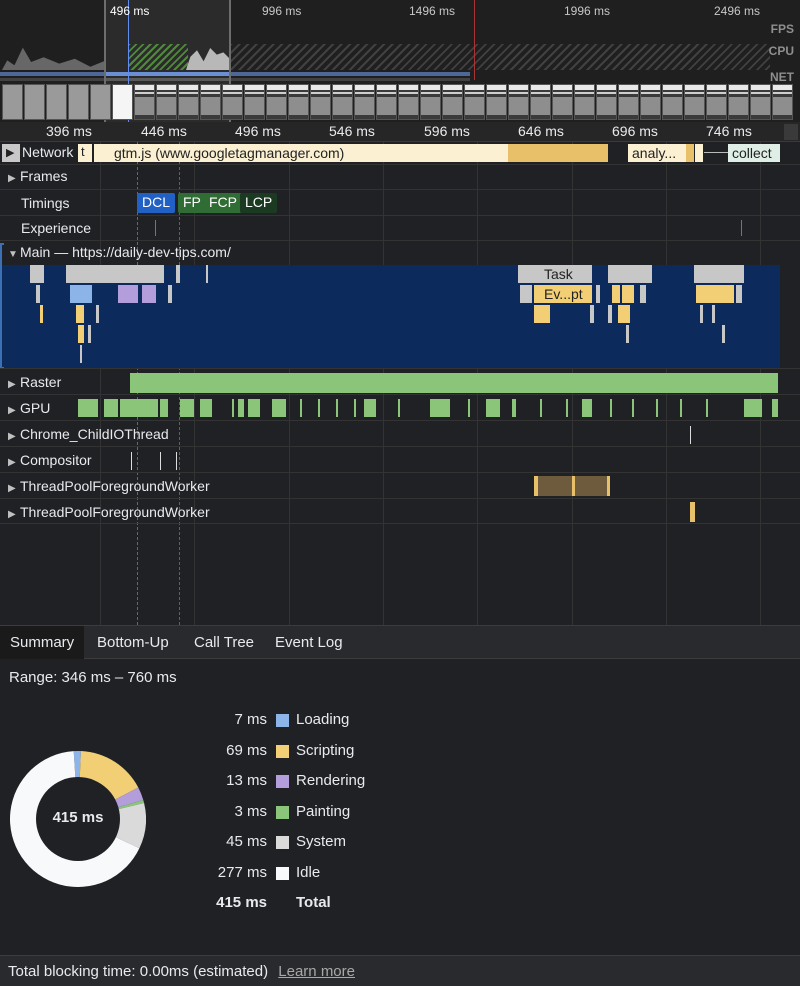 The image size is (800, 986). Describe the element at coordinates (791, 132) in the screenshot. I see `ruler-scroll-thumb` at that location.